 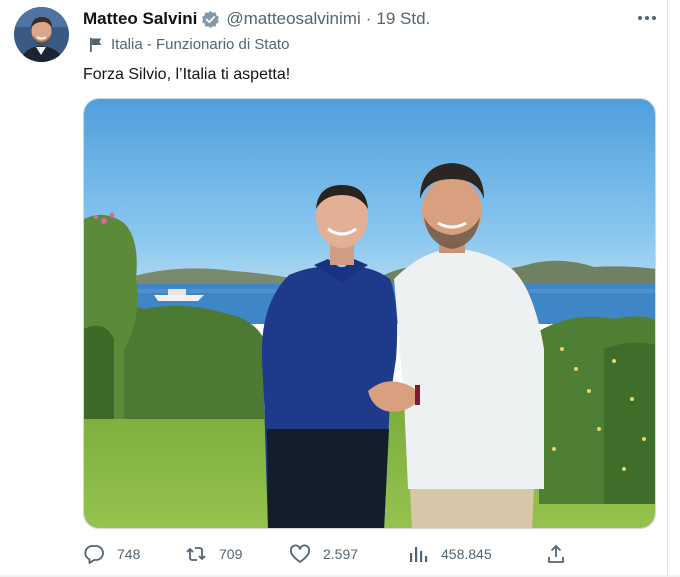 What do you see at coordinates (466, 554) in the screenshot?
I see `view-count: 458.845` at bounding box center [466, 554].